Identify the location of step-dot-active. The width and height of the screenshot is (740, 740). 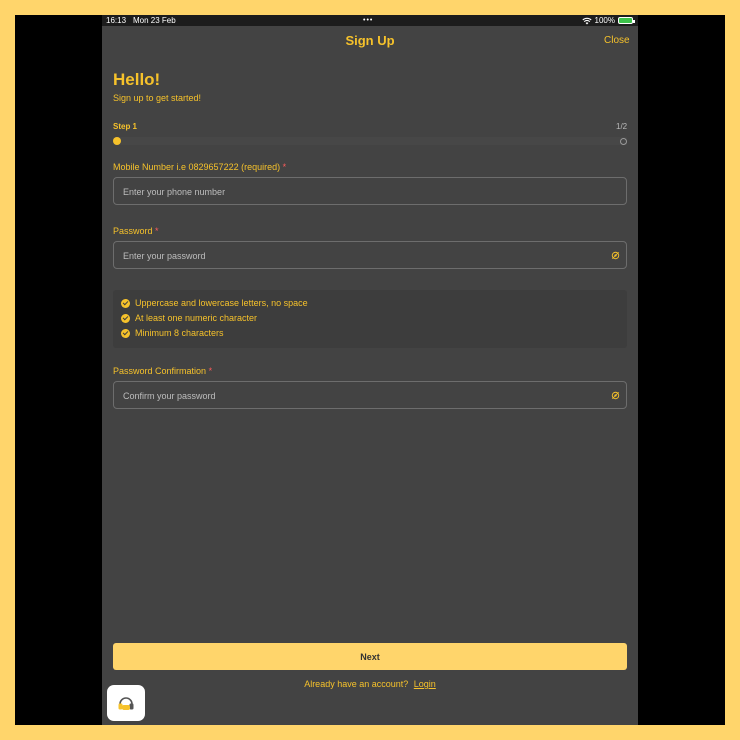
(117, 141).